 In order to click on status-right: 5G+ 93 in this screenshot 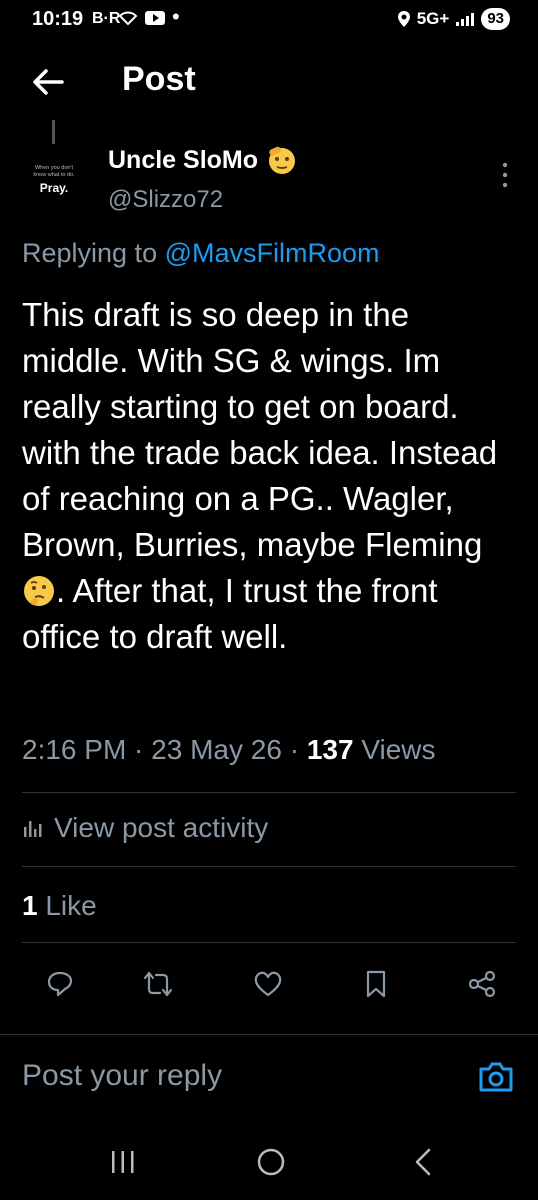, I will do `click(453, 19)`.